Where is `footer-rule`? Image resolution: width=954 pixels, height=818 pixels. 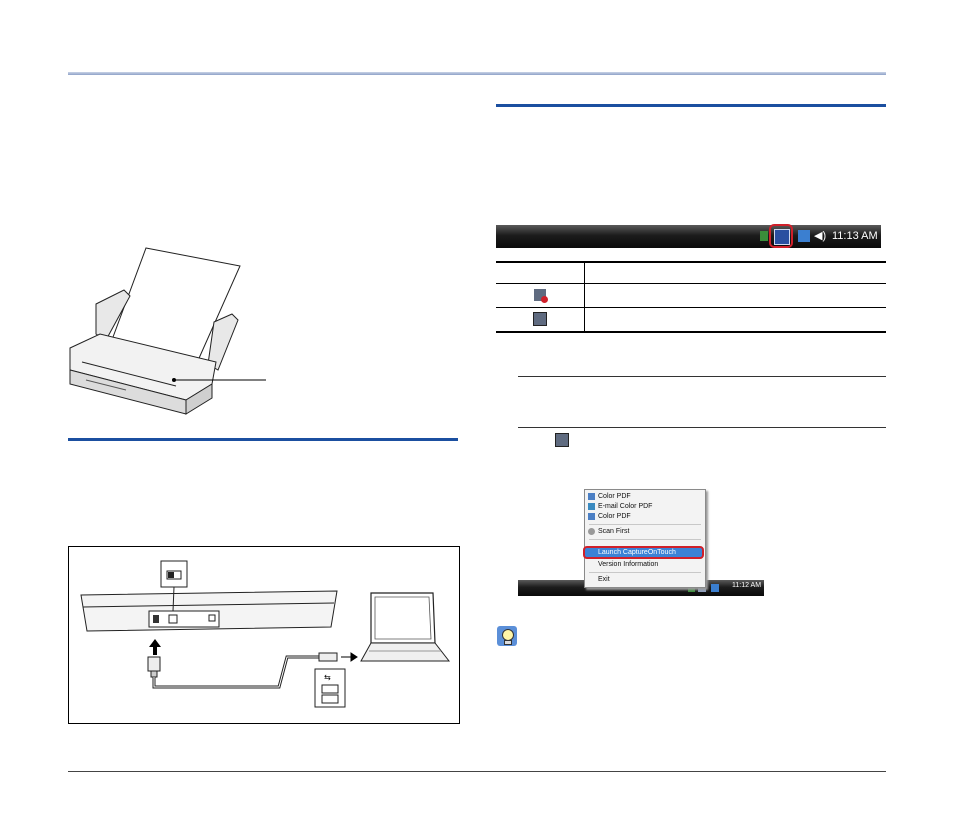
footer-rule is located at coordinates (477, 771).